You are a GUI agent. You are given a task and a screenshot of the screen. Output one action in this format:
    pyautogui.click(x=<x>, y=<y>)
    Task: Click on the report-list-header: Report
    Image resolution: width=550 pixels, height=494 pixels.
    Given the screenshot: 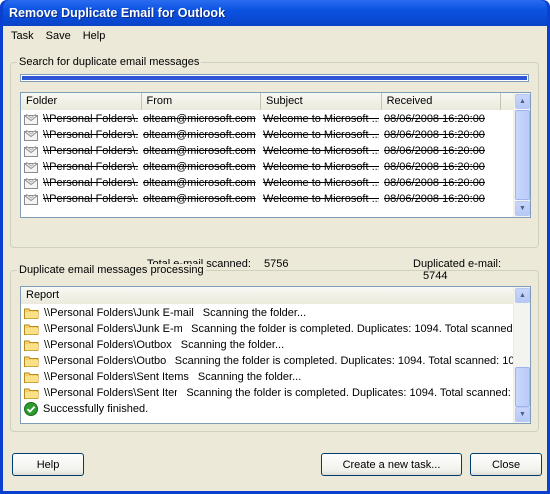 What is the action you would take?
    pyautogui.click(x=275, y=295)
    